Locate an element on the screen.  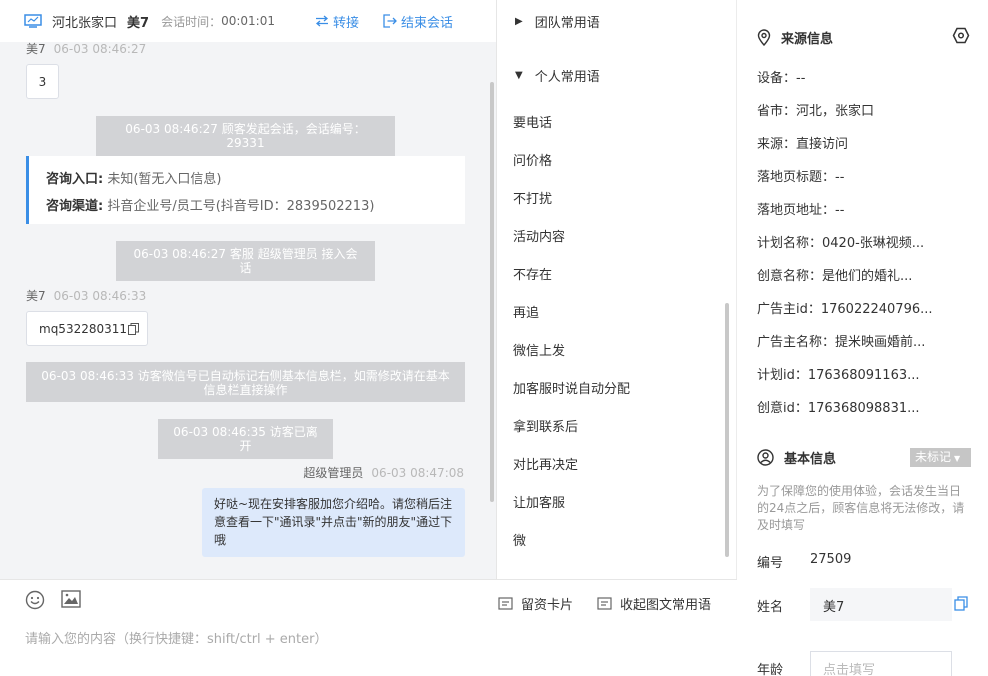
message-time: 06-03 08:46:33 is located at coordinates (100, 296).